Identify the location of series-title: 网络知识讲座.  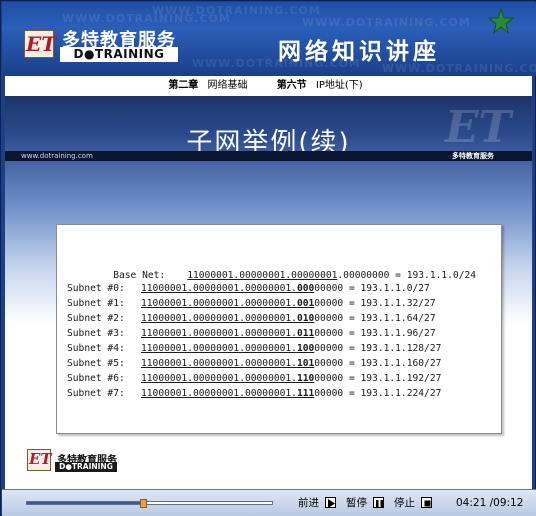
(359, 52).